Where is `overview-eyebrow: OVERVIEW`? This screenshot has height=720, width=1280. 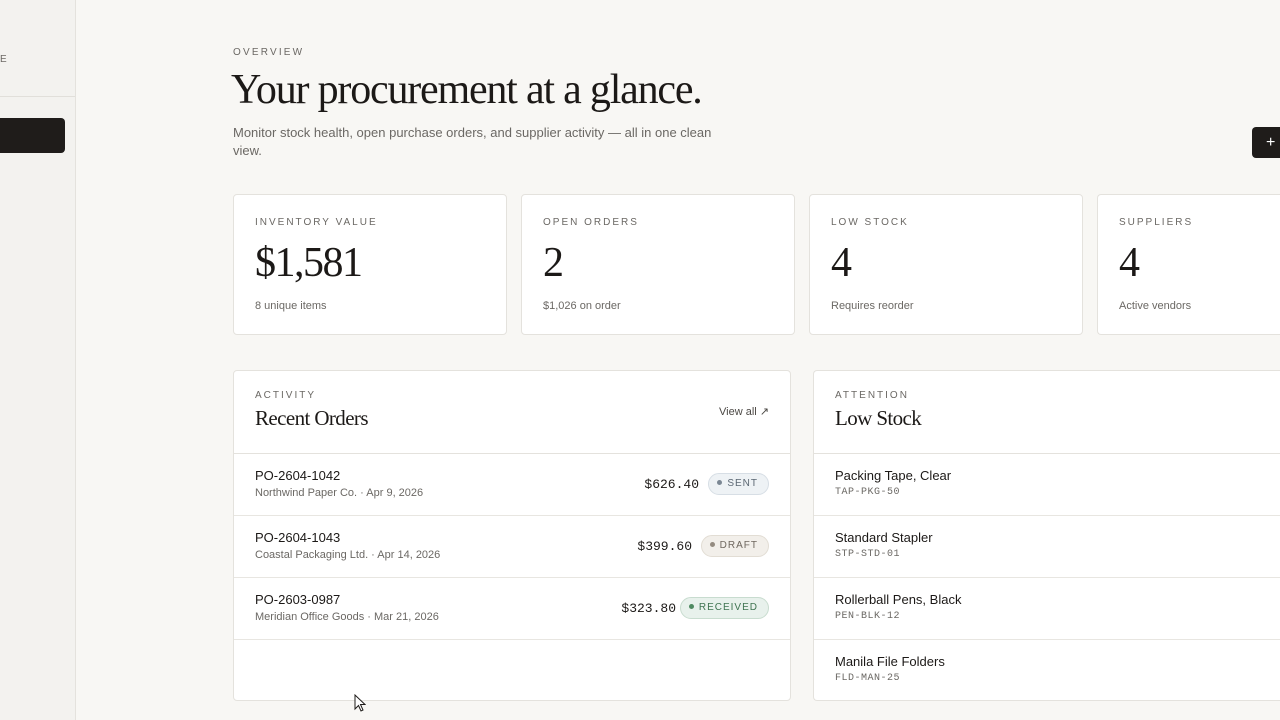 overview-eyebrow: OVERVIEW is located at coordinates (269, 52).